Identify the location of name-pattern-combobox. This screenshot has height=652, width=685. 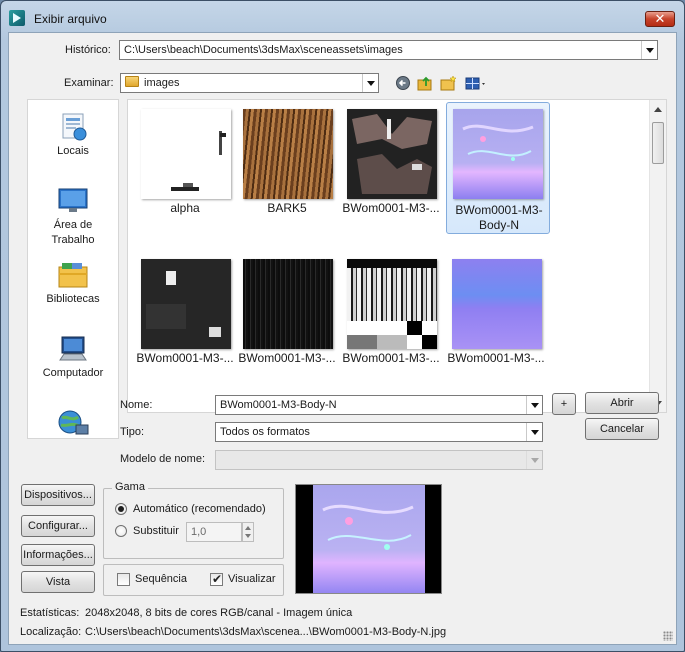
(379, 460).